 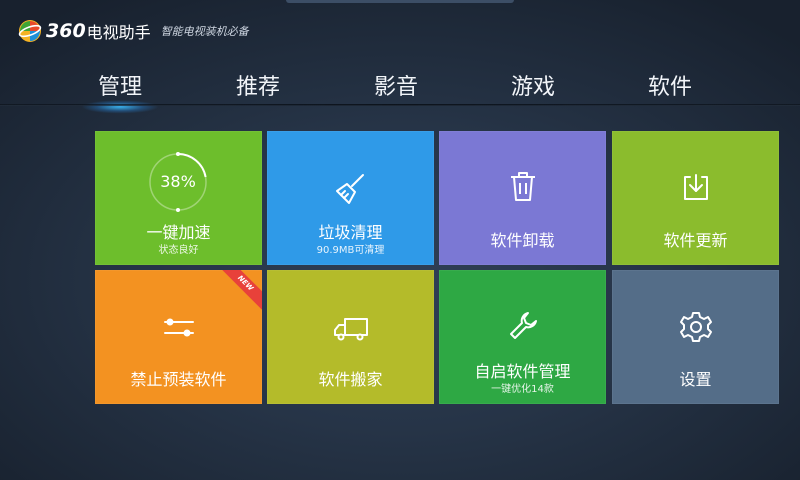 I want to click on update-title: 软件更新, so click(x=695, y=240).